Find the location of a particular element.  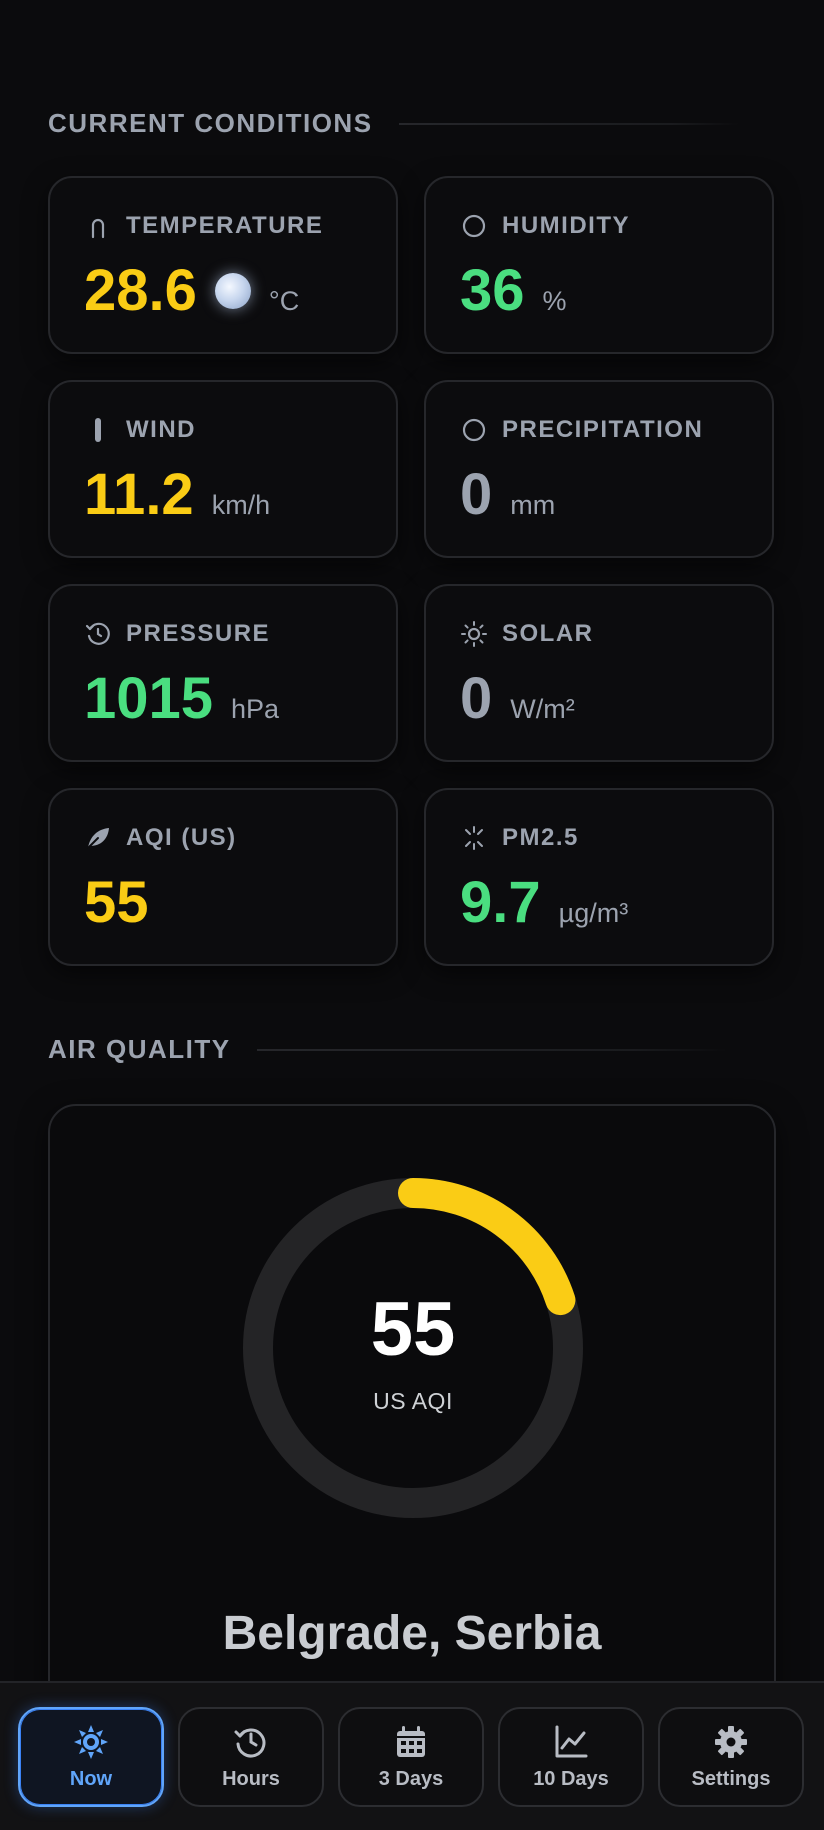

card-unit: °C is located at coordinates (284, 301).